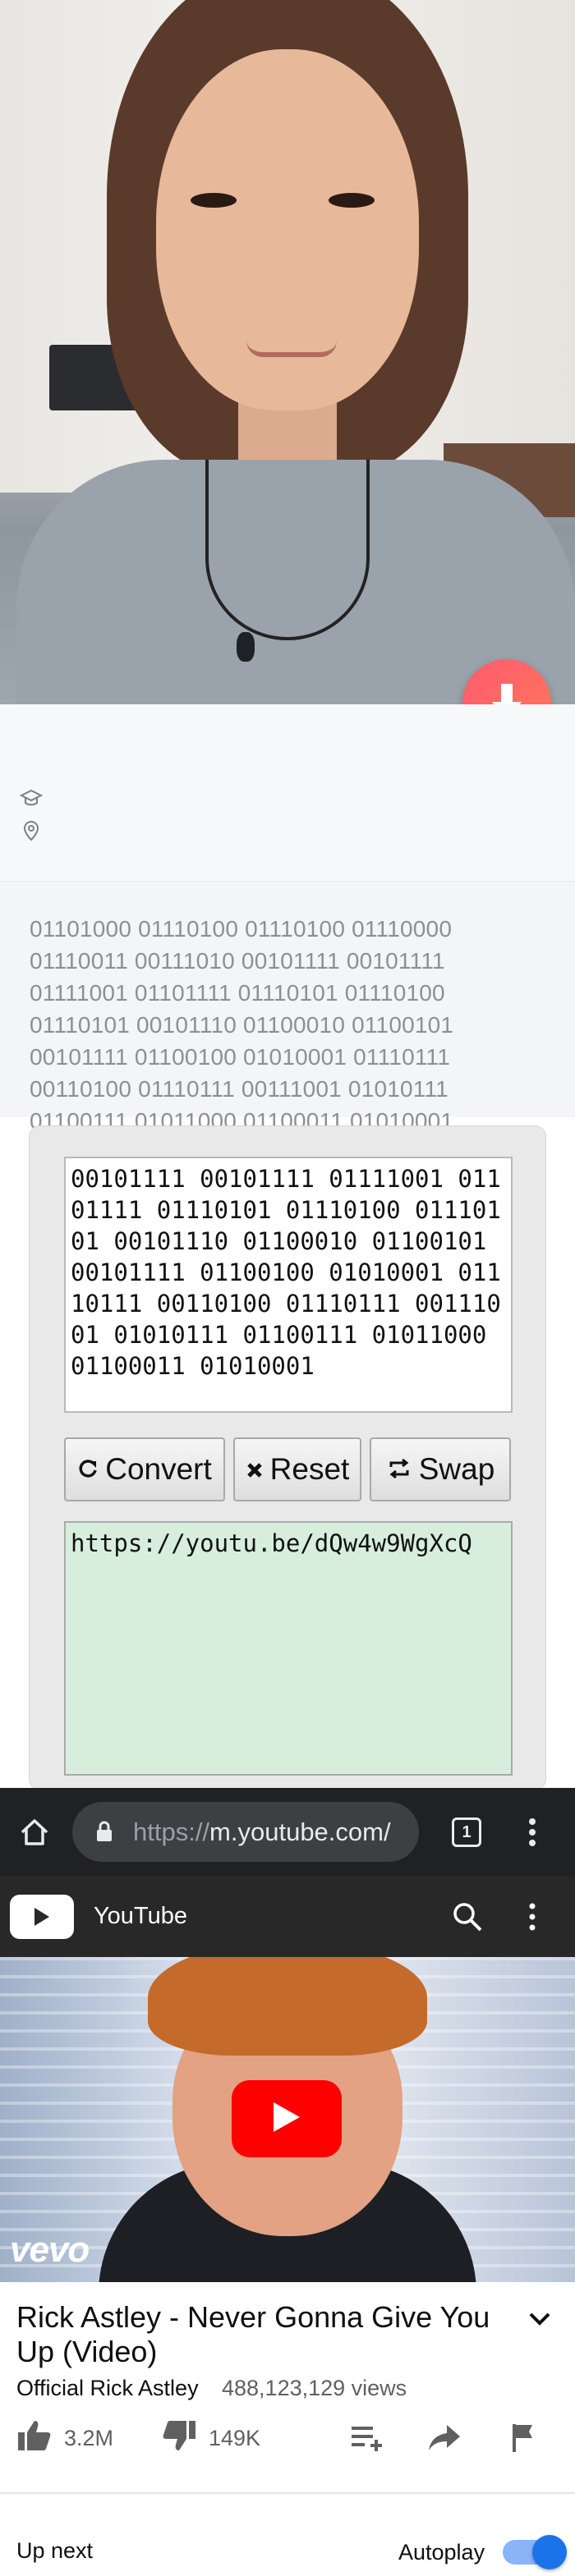  Describe the element at coordinates (288, 1649) in the screenshot. I see `text-output-textarea: https://youtu.be/dQw4w9WgXcQ` at that location.